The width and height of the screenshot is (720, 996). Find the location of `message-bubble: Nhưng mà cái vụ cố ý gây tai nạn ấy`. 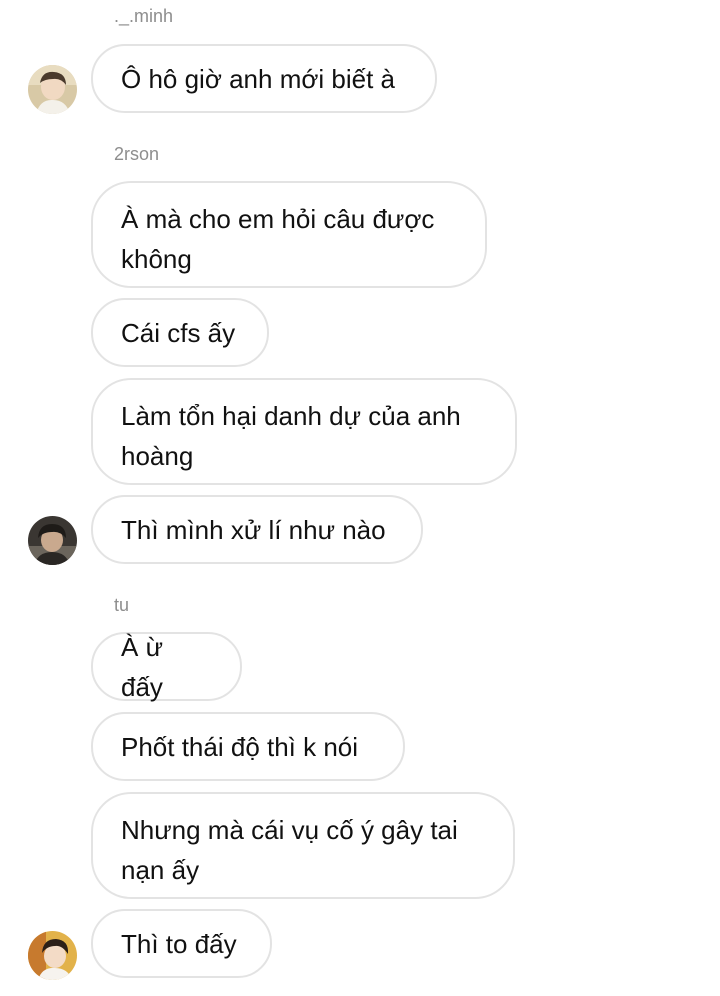

message-bubble: Nhưng mà cái vụ cố ý gây tai nạn ấy is located at coordinates (303, 845).